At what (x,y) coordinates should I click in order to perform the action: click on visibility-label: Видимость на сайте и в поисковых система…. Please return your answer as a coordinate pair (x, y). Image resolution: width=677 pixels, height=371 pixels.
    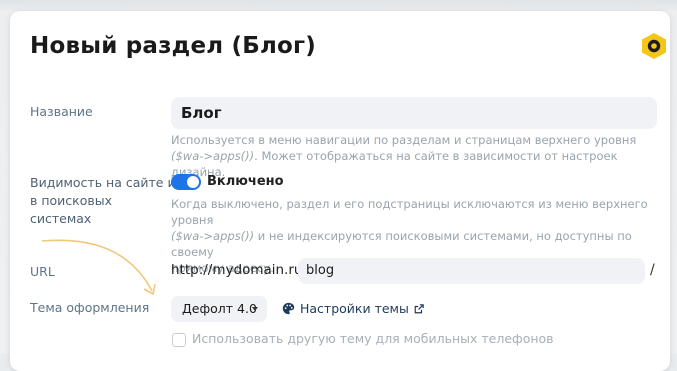
    Looking at the image, I should click on (103, 200).